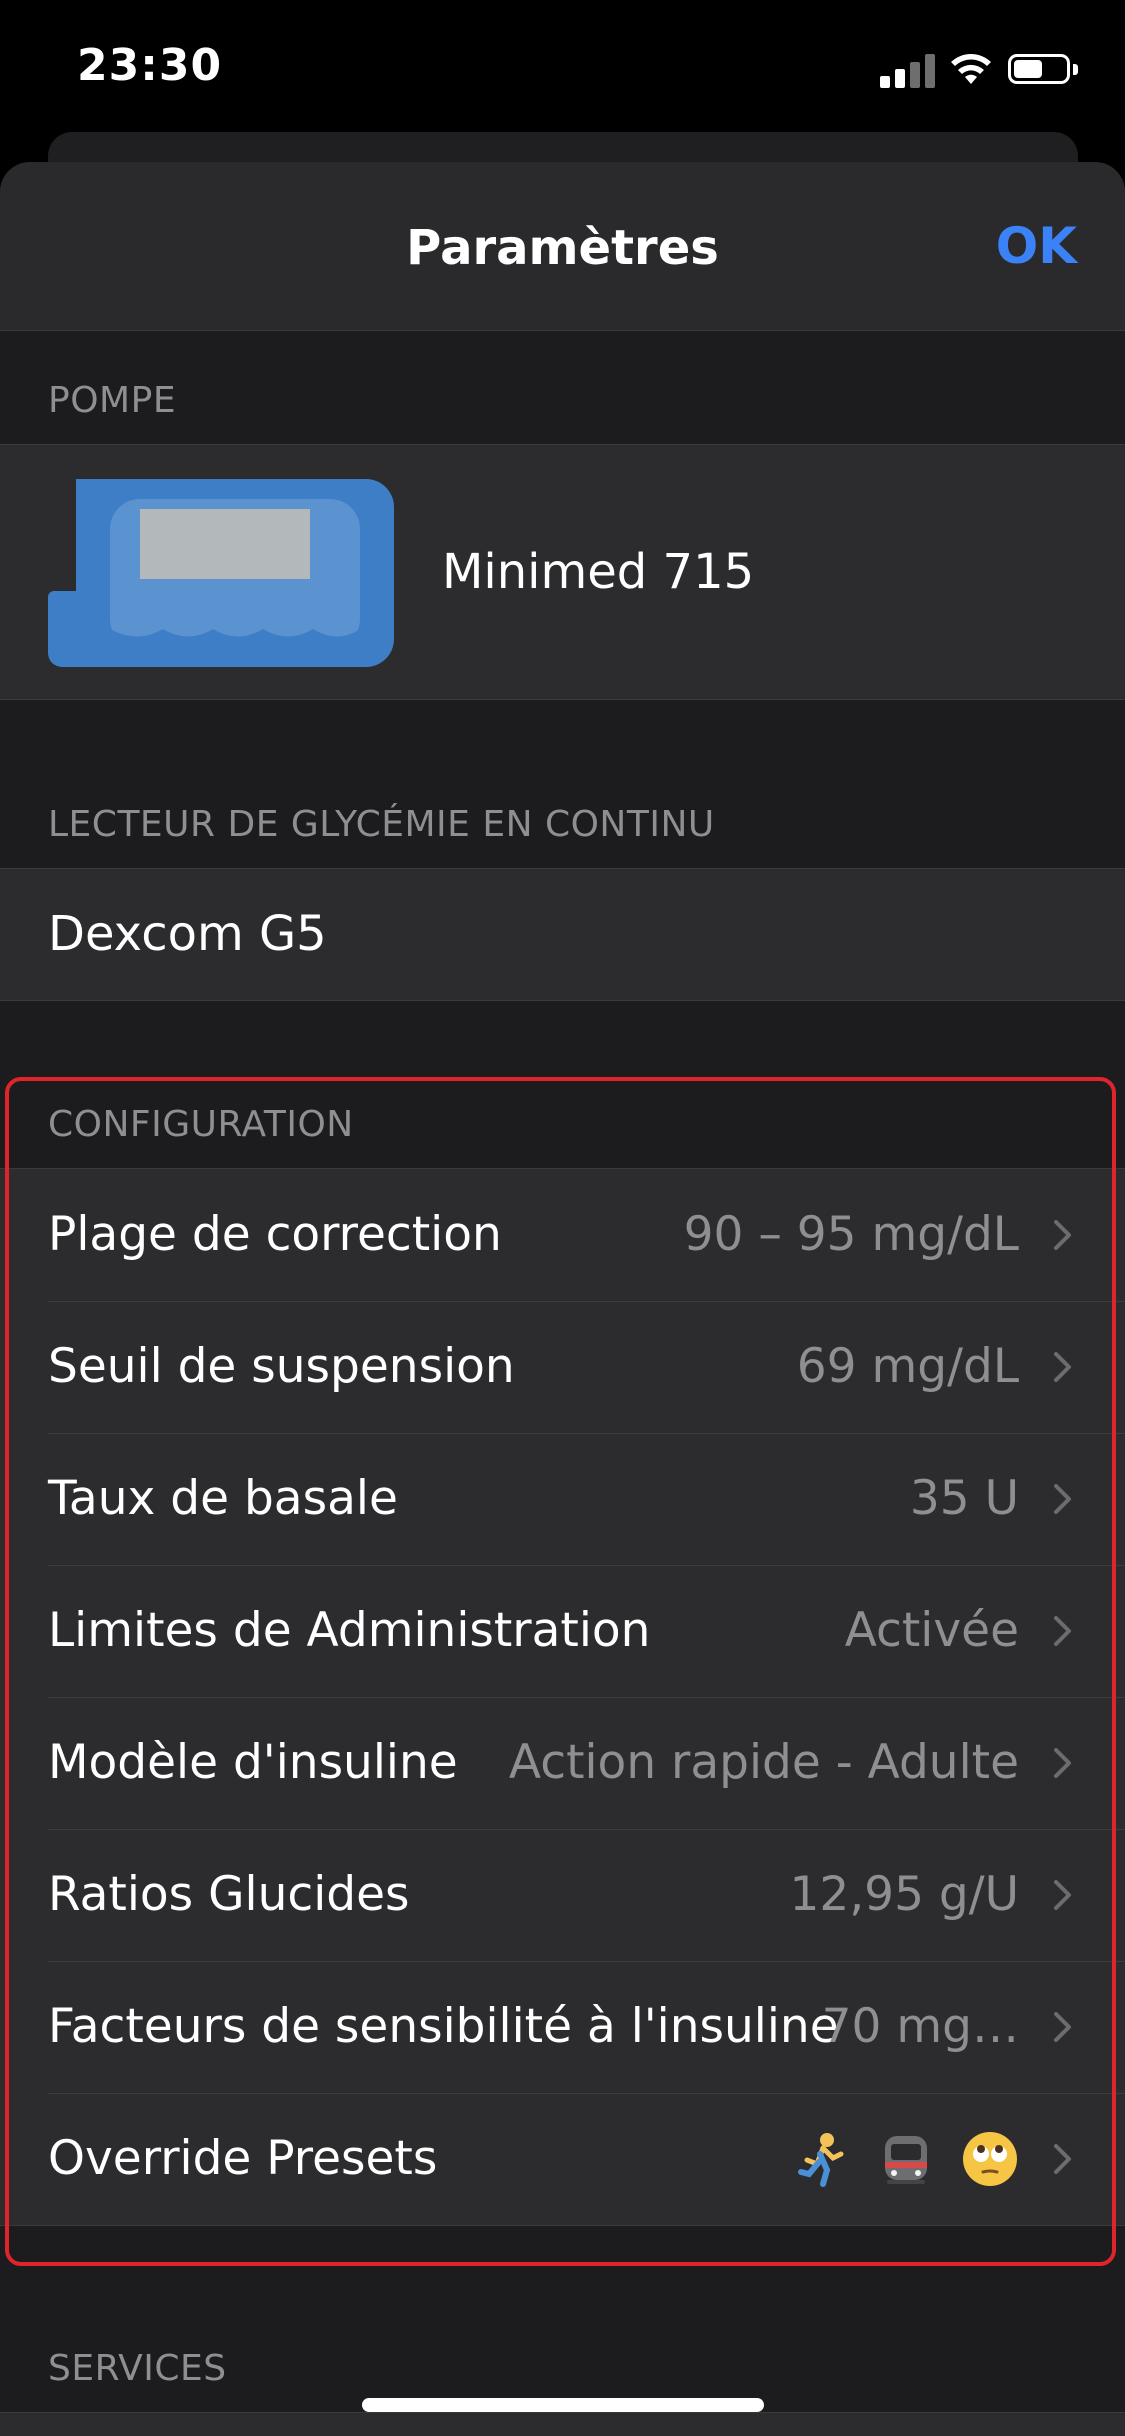 The image size is (1125, 2436). What do you see at coordinates (964, 1498) in the screenshot?
I see `row-value: 35 U` at bounding box center [964, 1498].